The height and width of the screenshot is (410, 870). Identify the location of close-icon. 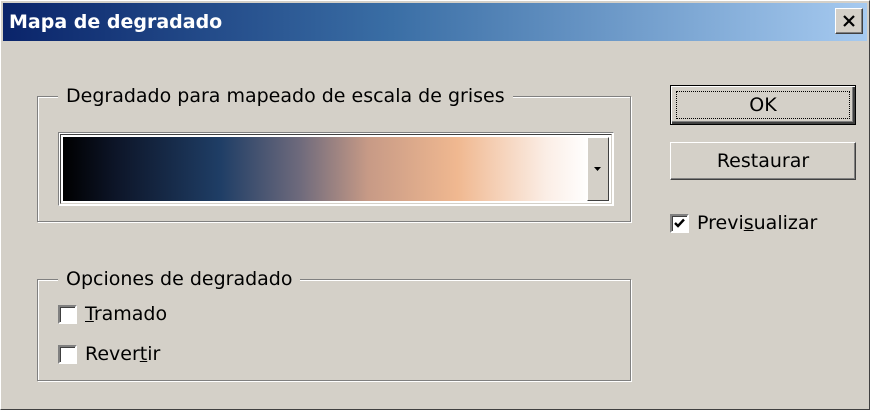
(849, 21).